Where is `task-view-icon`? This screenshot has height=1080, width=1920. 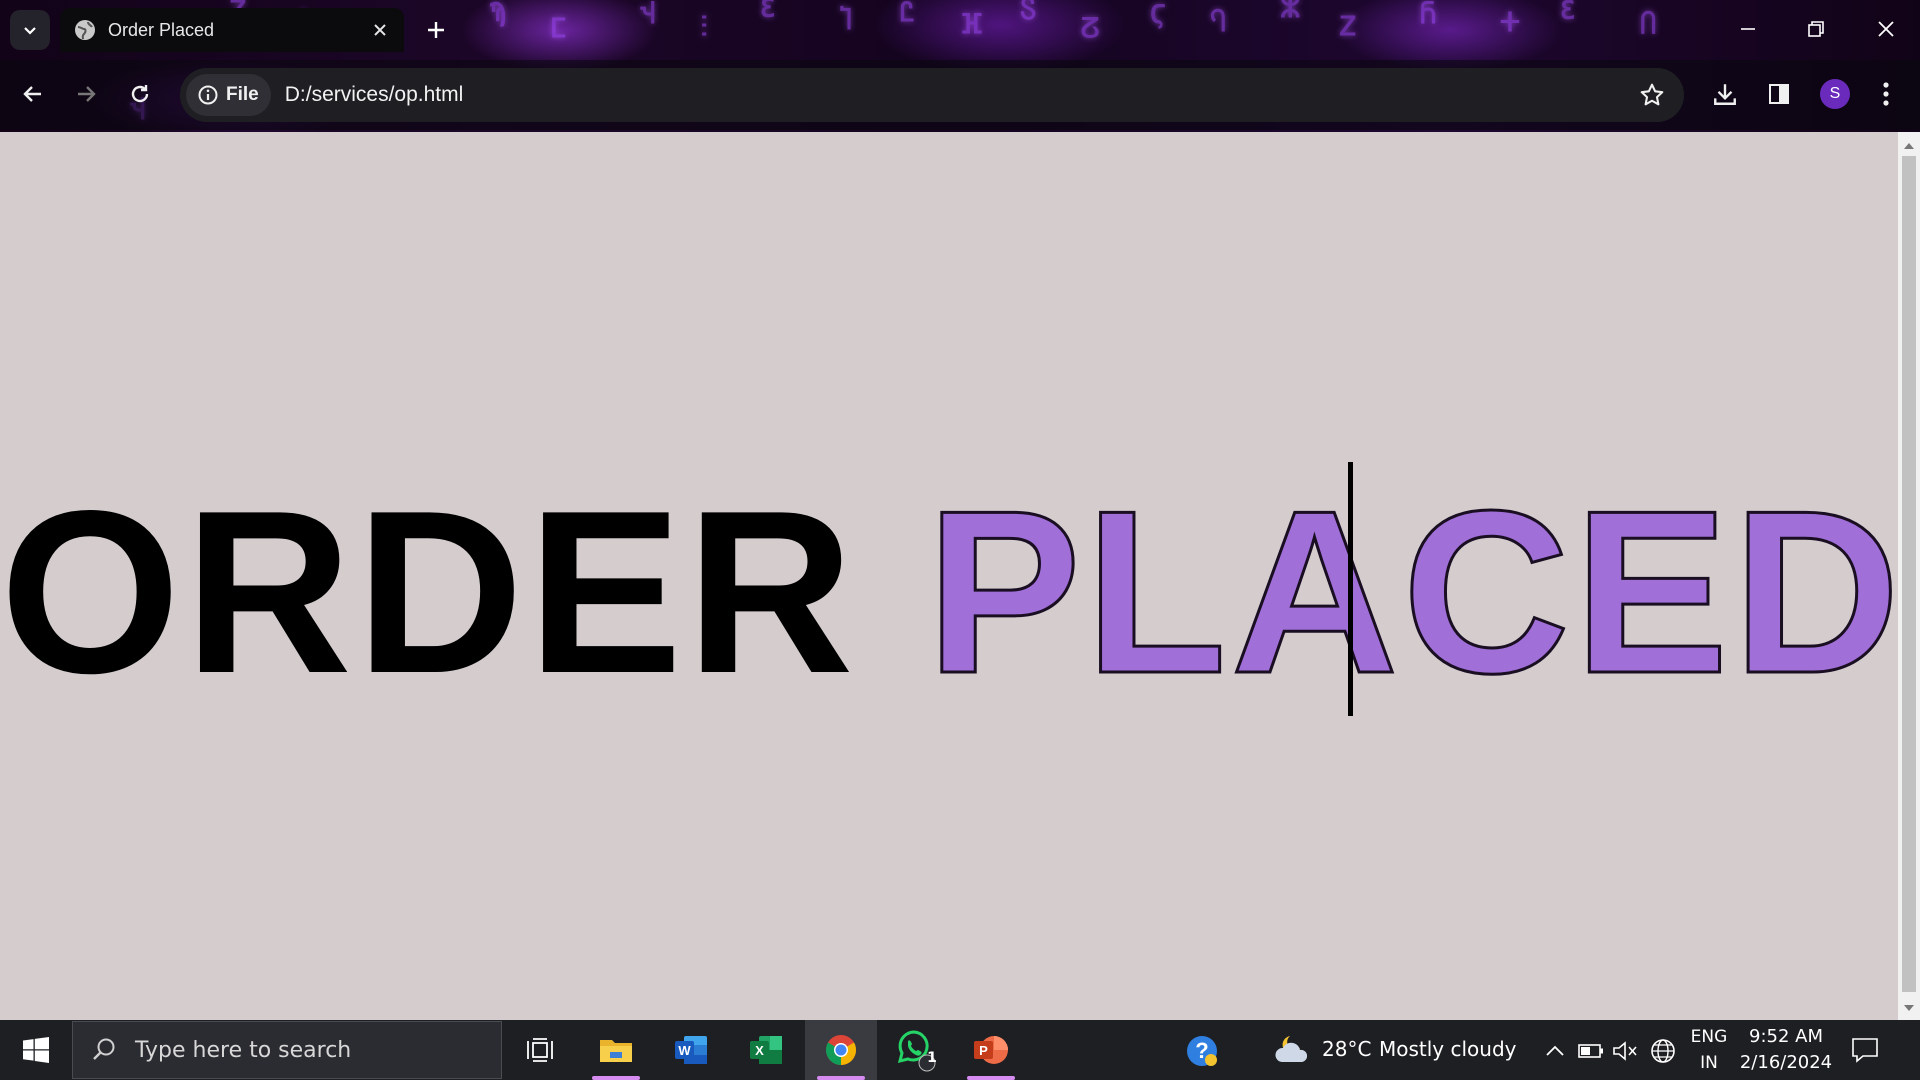
task-view-icon is located at coordinates (540, 1050).